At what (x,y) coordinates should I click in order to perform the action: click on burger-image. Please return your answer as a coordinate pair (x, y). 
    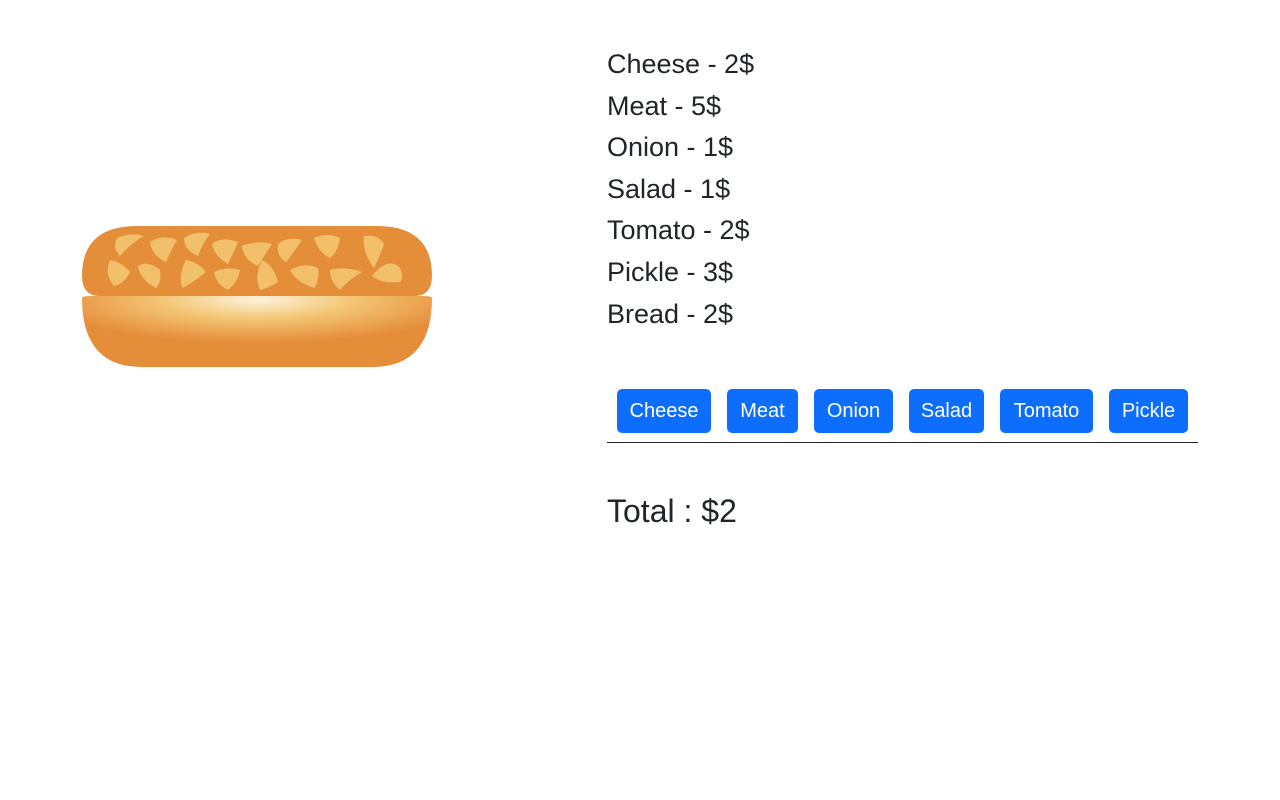
    Looking at the image, I should click on (257, 297).